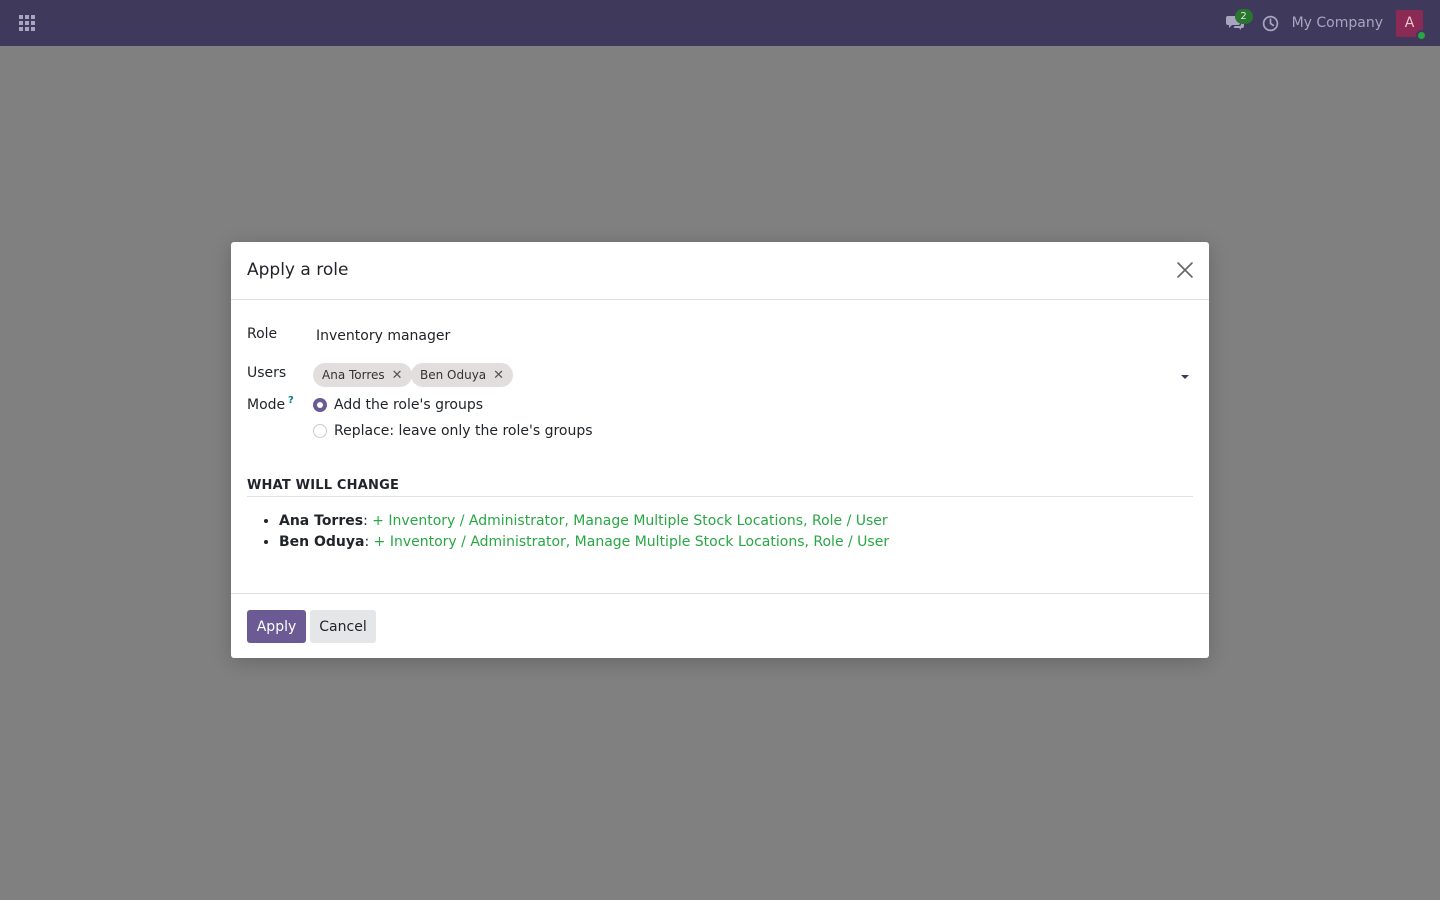 This screenshot has width=1440, height=900. What do you see at coordinates (720, 487) in the screenshot?
I see `what-will-change-heading: WHAT WILL CHANGE` at bounding box center [720, 487].